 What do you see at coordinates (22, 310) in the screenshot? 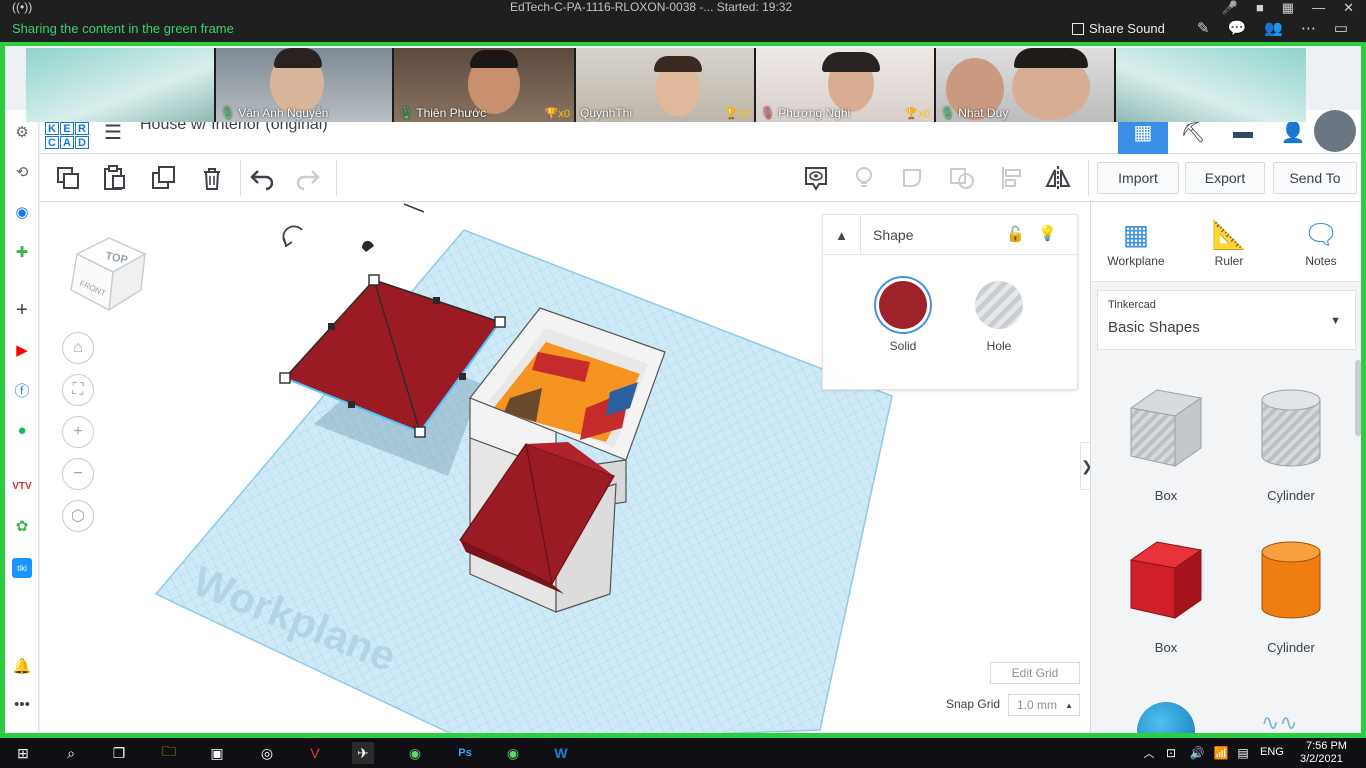
I see `add-icon: +` at bounding box center [22, 310].